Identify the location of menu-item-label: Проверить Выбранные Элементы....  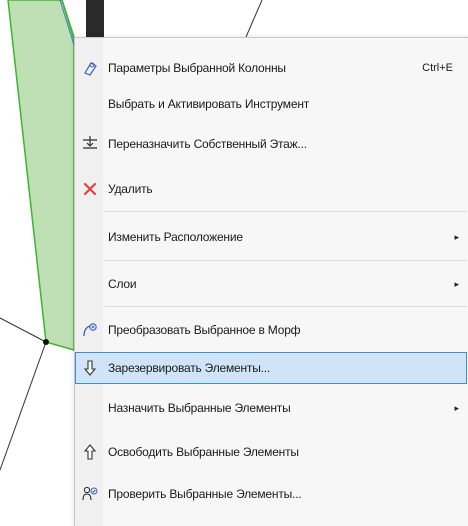
(205, 494).